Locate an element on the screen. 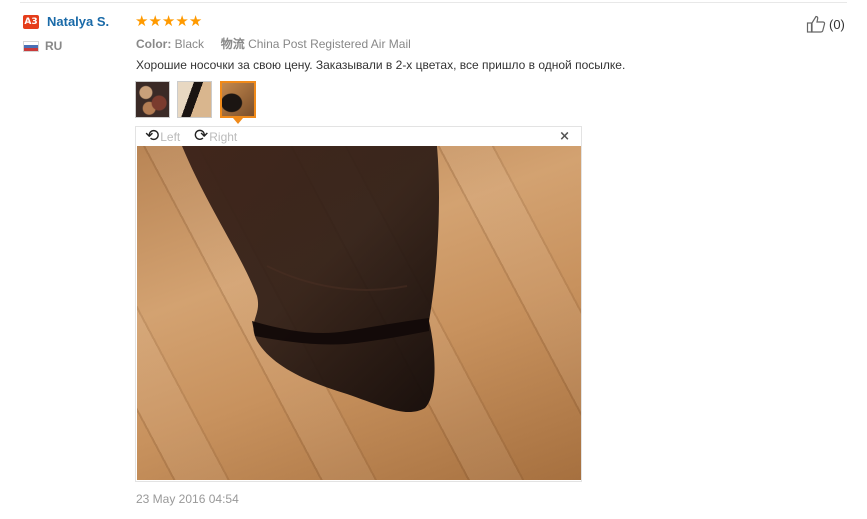 The height and width of the screenshot is (519, 867). helpful-count: (0) is located at coordinates (837, 24).